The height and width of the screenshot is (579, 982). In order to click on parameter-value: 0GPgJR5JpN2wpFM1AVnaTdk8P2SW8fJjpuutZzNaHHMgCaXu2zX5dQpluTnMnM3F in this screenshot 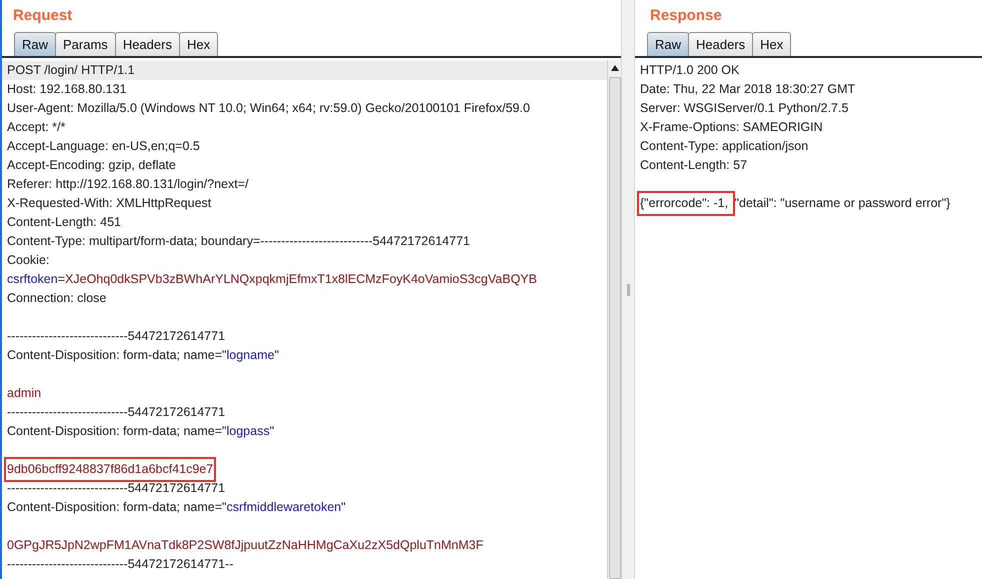, I will do `click(245, 545)`.